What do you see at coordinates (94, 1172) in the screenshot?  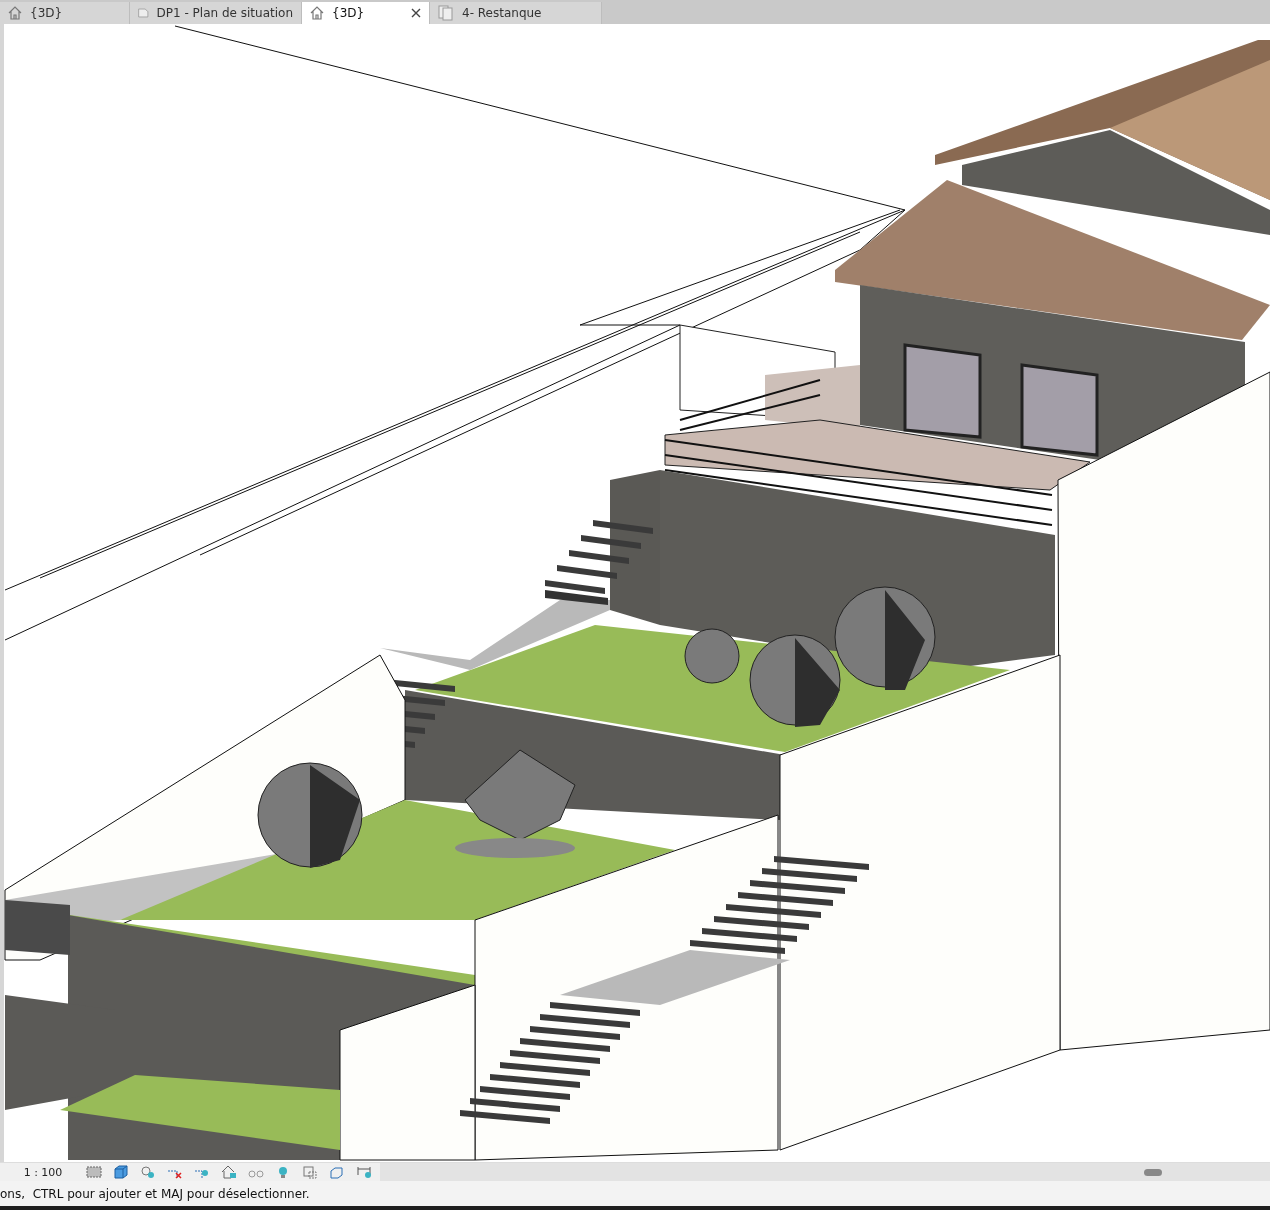 I see `detail-level-icon` at bounding box center [94, 1172].